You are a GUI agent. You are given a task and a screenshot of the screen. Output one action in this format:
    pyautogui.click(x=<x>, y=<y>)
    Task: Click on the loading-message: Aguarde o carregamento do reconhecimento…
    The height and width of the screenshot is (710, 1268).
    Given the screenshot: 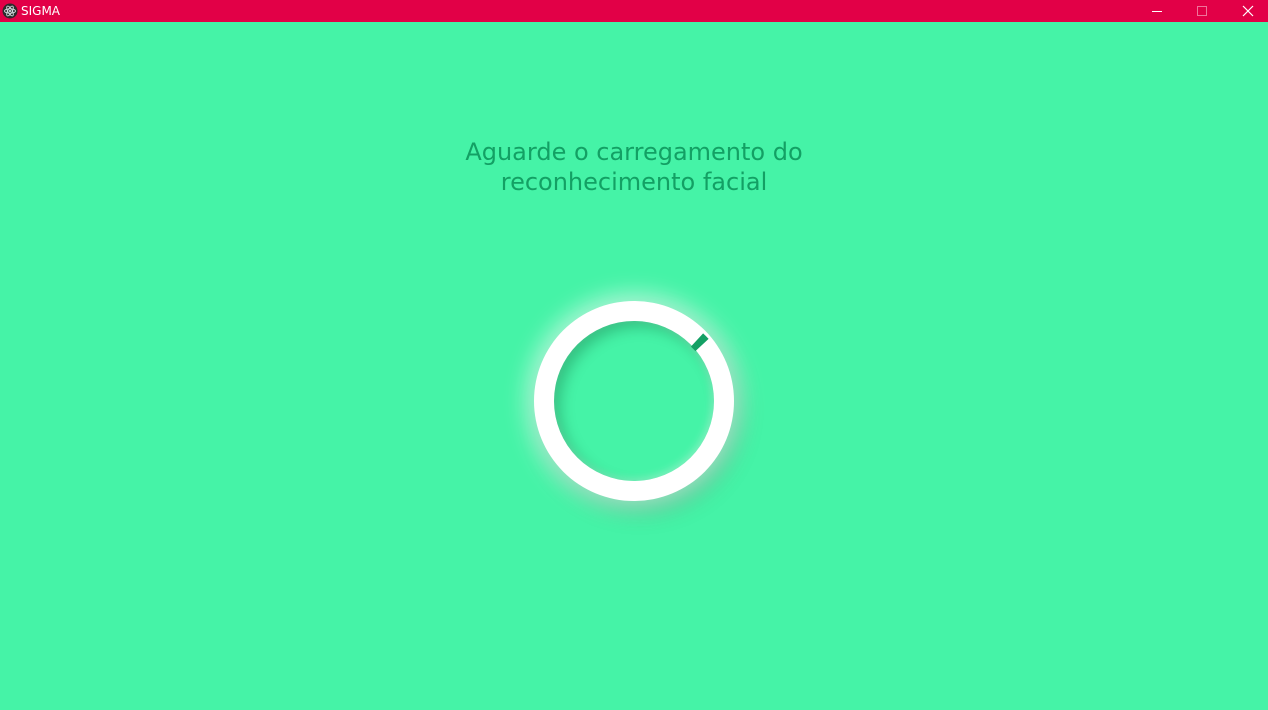 What is the action you would take?
    pyautogui.click(x=634, y=167)
    